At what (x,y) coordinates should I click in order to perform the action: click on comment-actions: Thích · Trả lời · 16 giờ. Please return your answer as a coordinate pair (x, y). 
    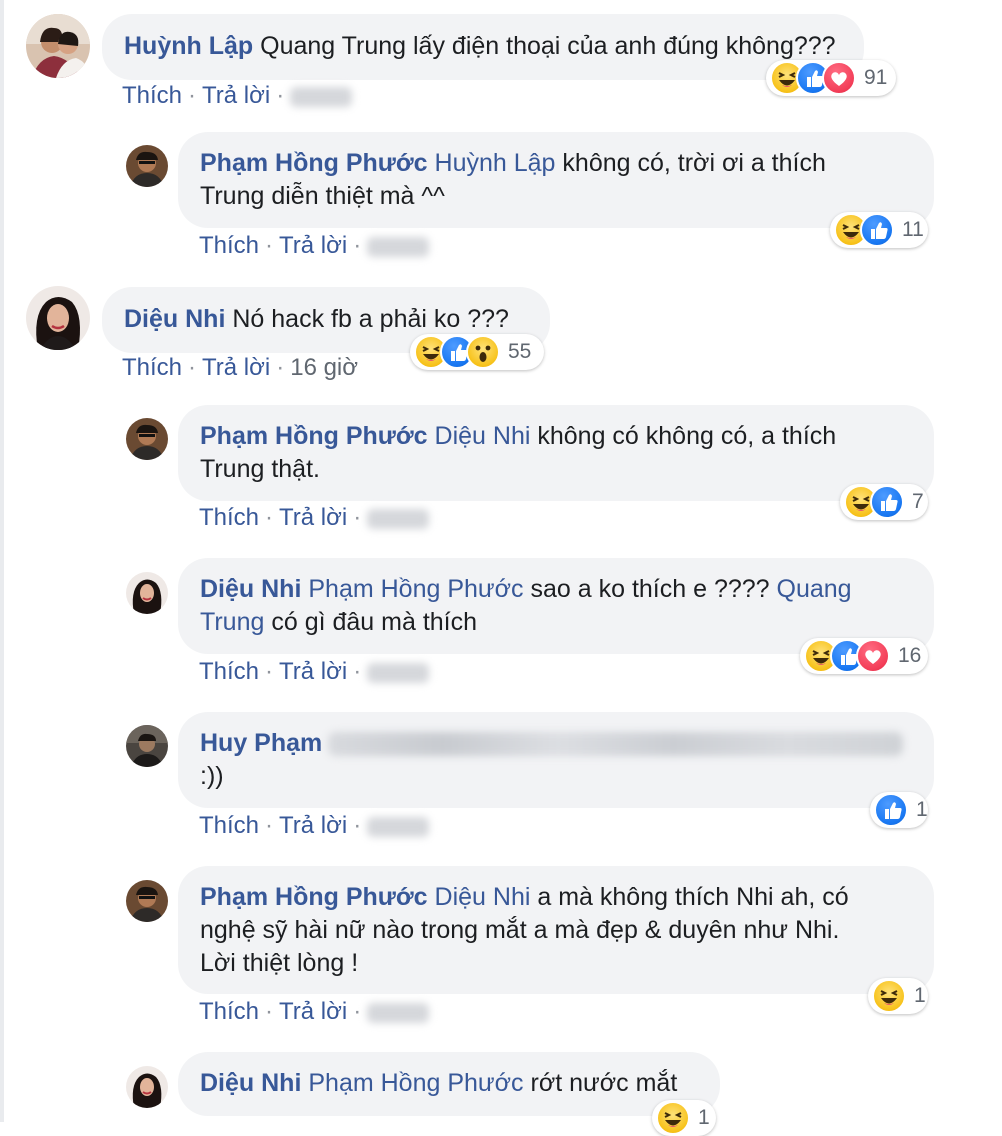
    Looking at the image, I should click on (240, 367).